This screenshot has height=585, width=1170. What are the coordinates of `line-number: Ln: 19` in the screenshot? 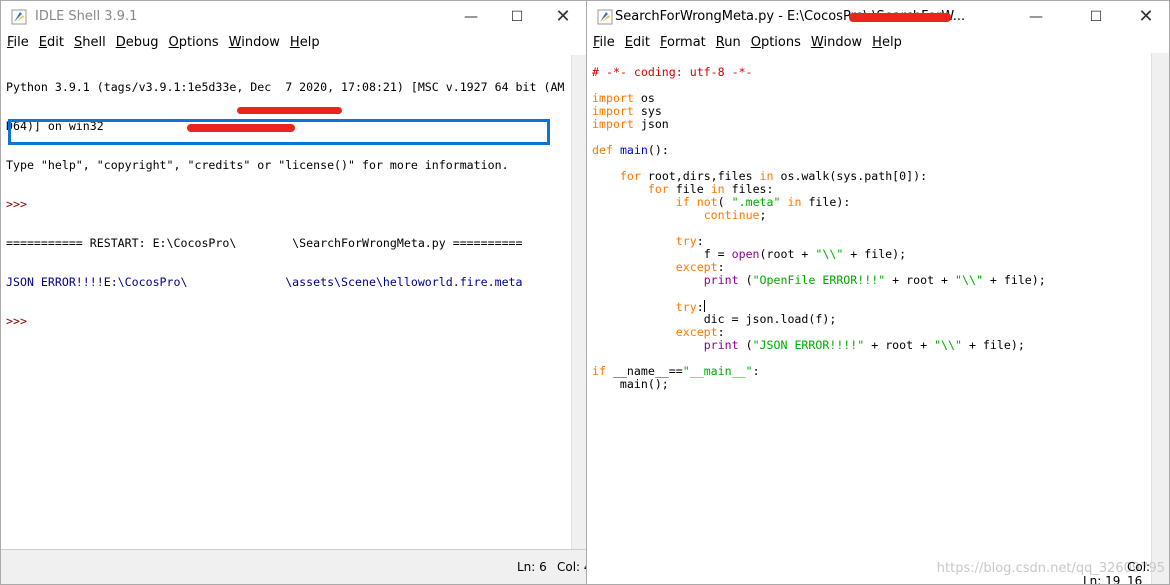 It's located at (1102, 579).